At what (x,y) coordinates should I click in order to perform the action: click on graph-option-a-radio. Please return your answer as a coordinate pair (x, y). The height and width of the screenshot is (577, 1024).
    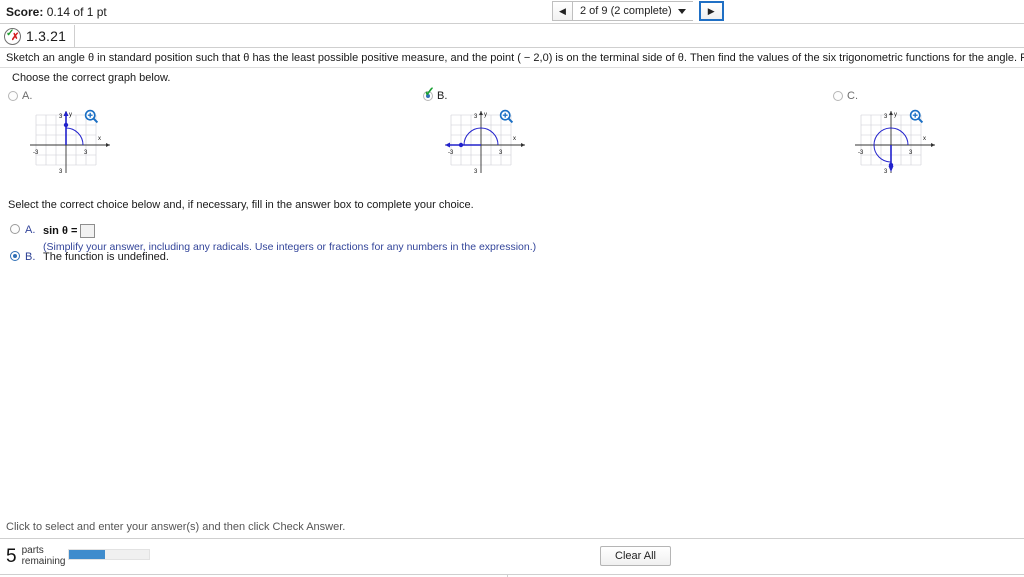
    Looking at the image, I should click on (13, 96).